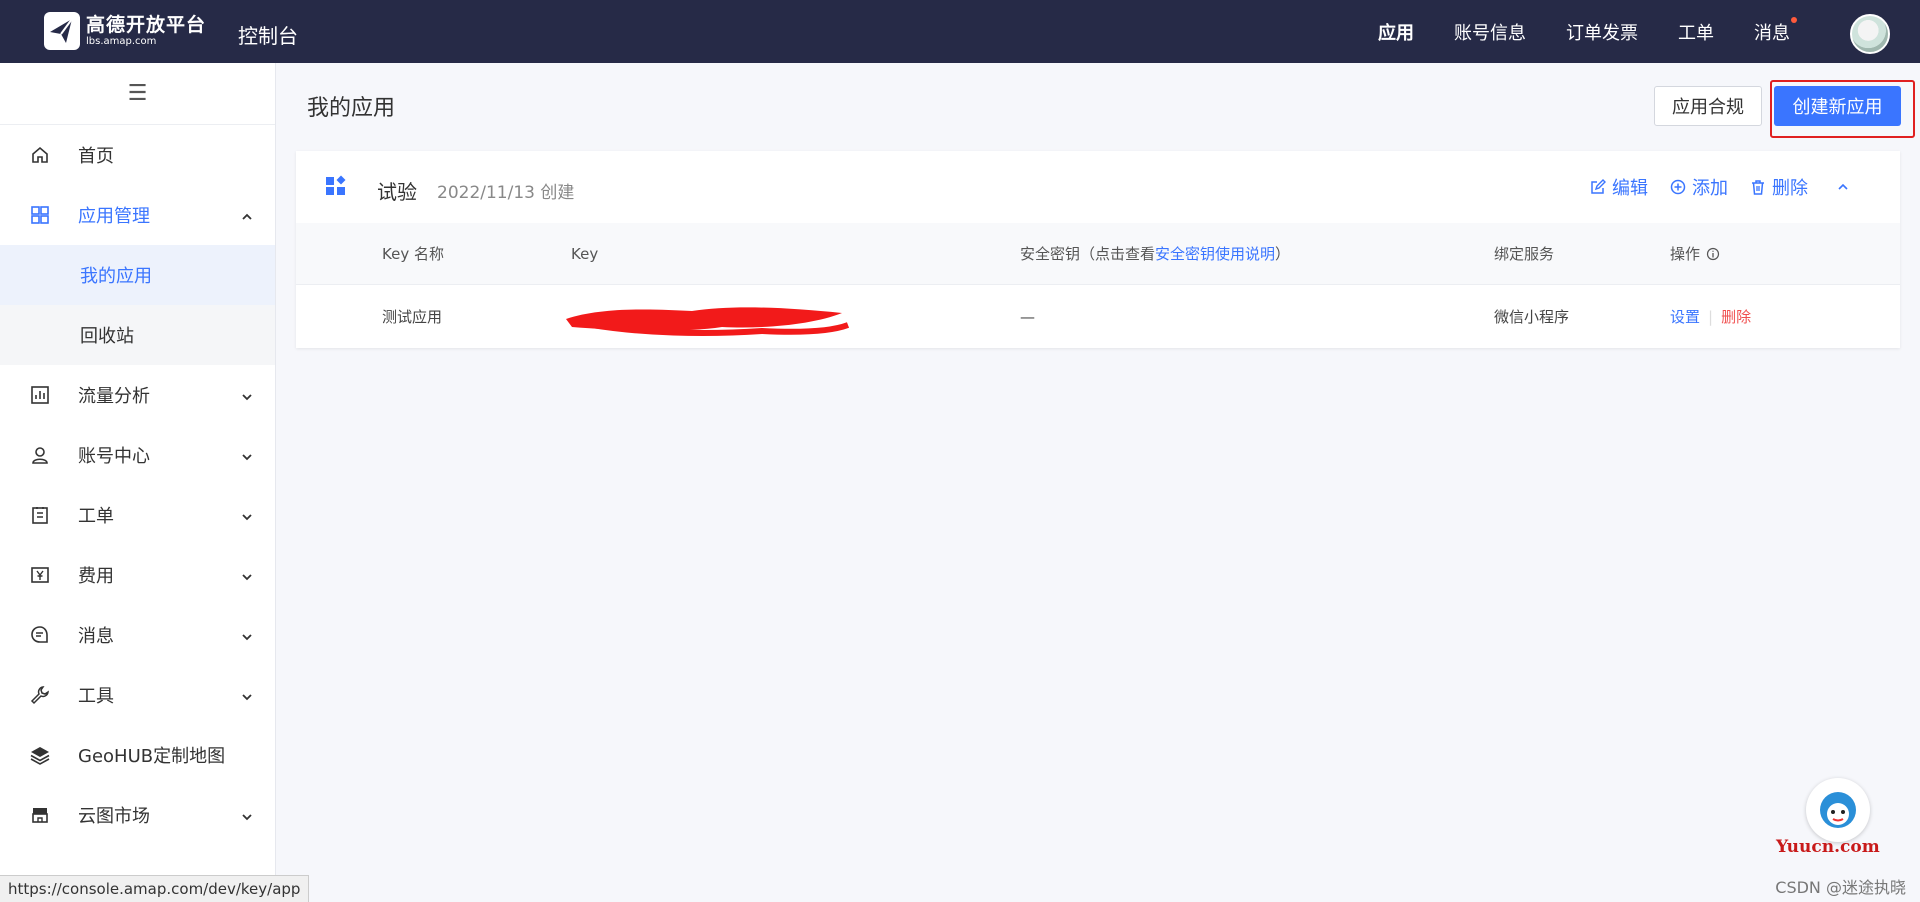 Image resolution: width=1920 pixels, height=902 pixels. Describe the element at coordinates (137, 635) in the screenshot. I see `sidebar-item-messages: 消息` at that location.